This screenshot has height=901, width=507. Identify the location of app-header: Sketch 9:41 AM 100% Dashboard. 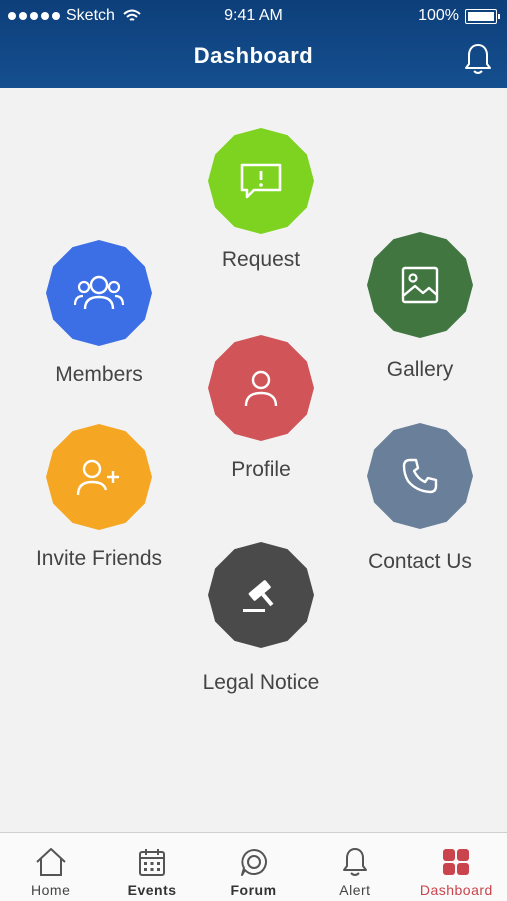
(253, 44).